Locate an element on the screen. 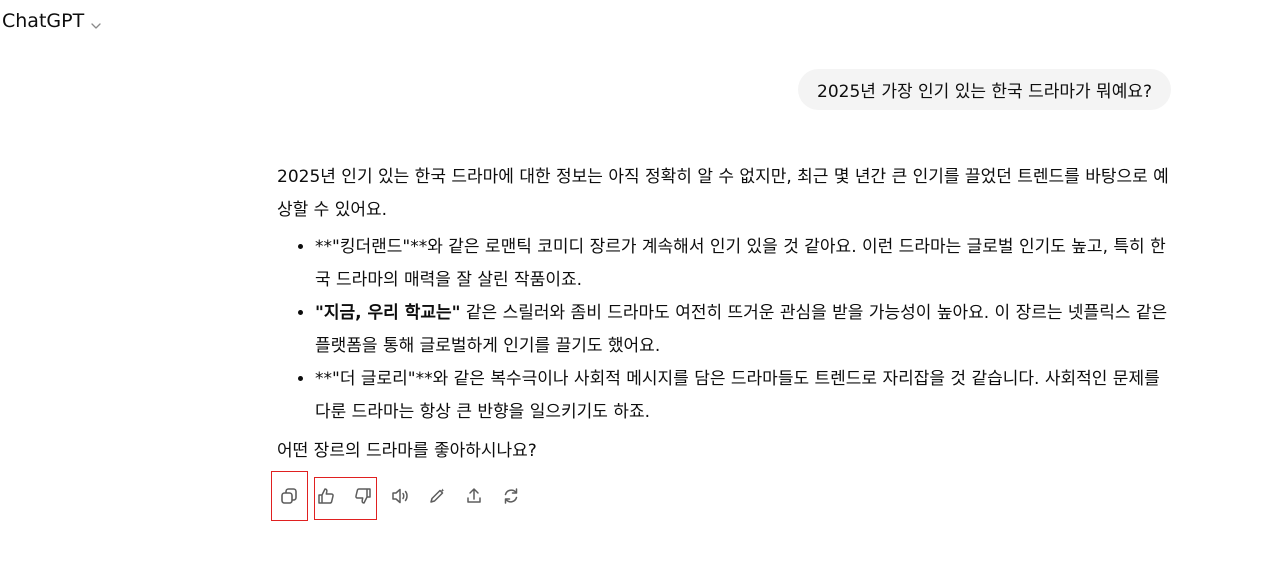  regenerate-icon is located at coordinates (511, 496).